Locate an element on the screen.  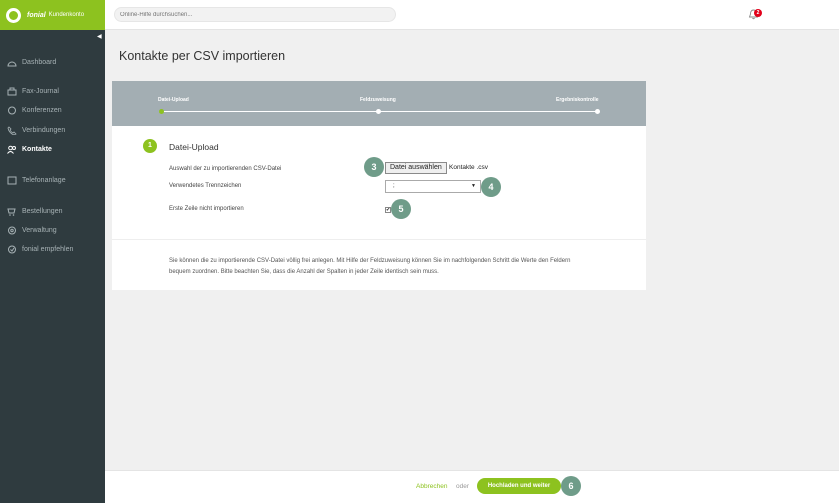
callout-marker: 5 is located at coordinates (401, 209).